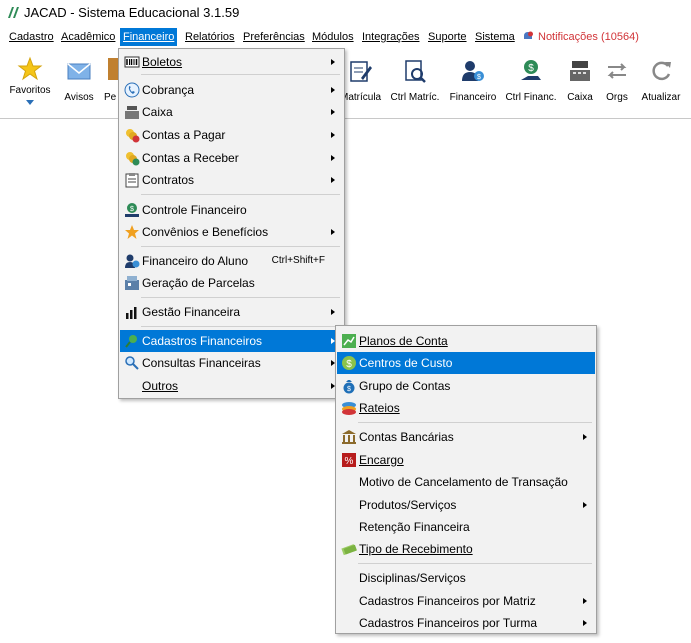 The width and height of the screenshot is (691, 643). I want to click on toolbar-financeiro: $ Financeiro, so click(473, 83).